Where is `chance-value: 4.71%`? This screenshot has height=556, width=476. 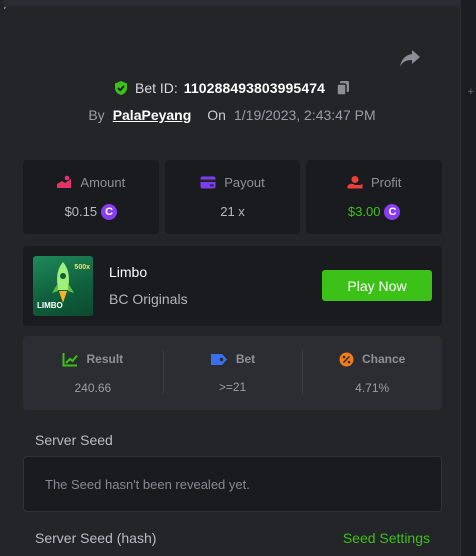 chance-value: 4.71% is located at coordinates (372, 387).